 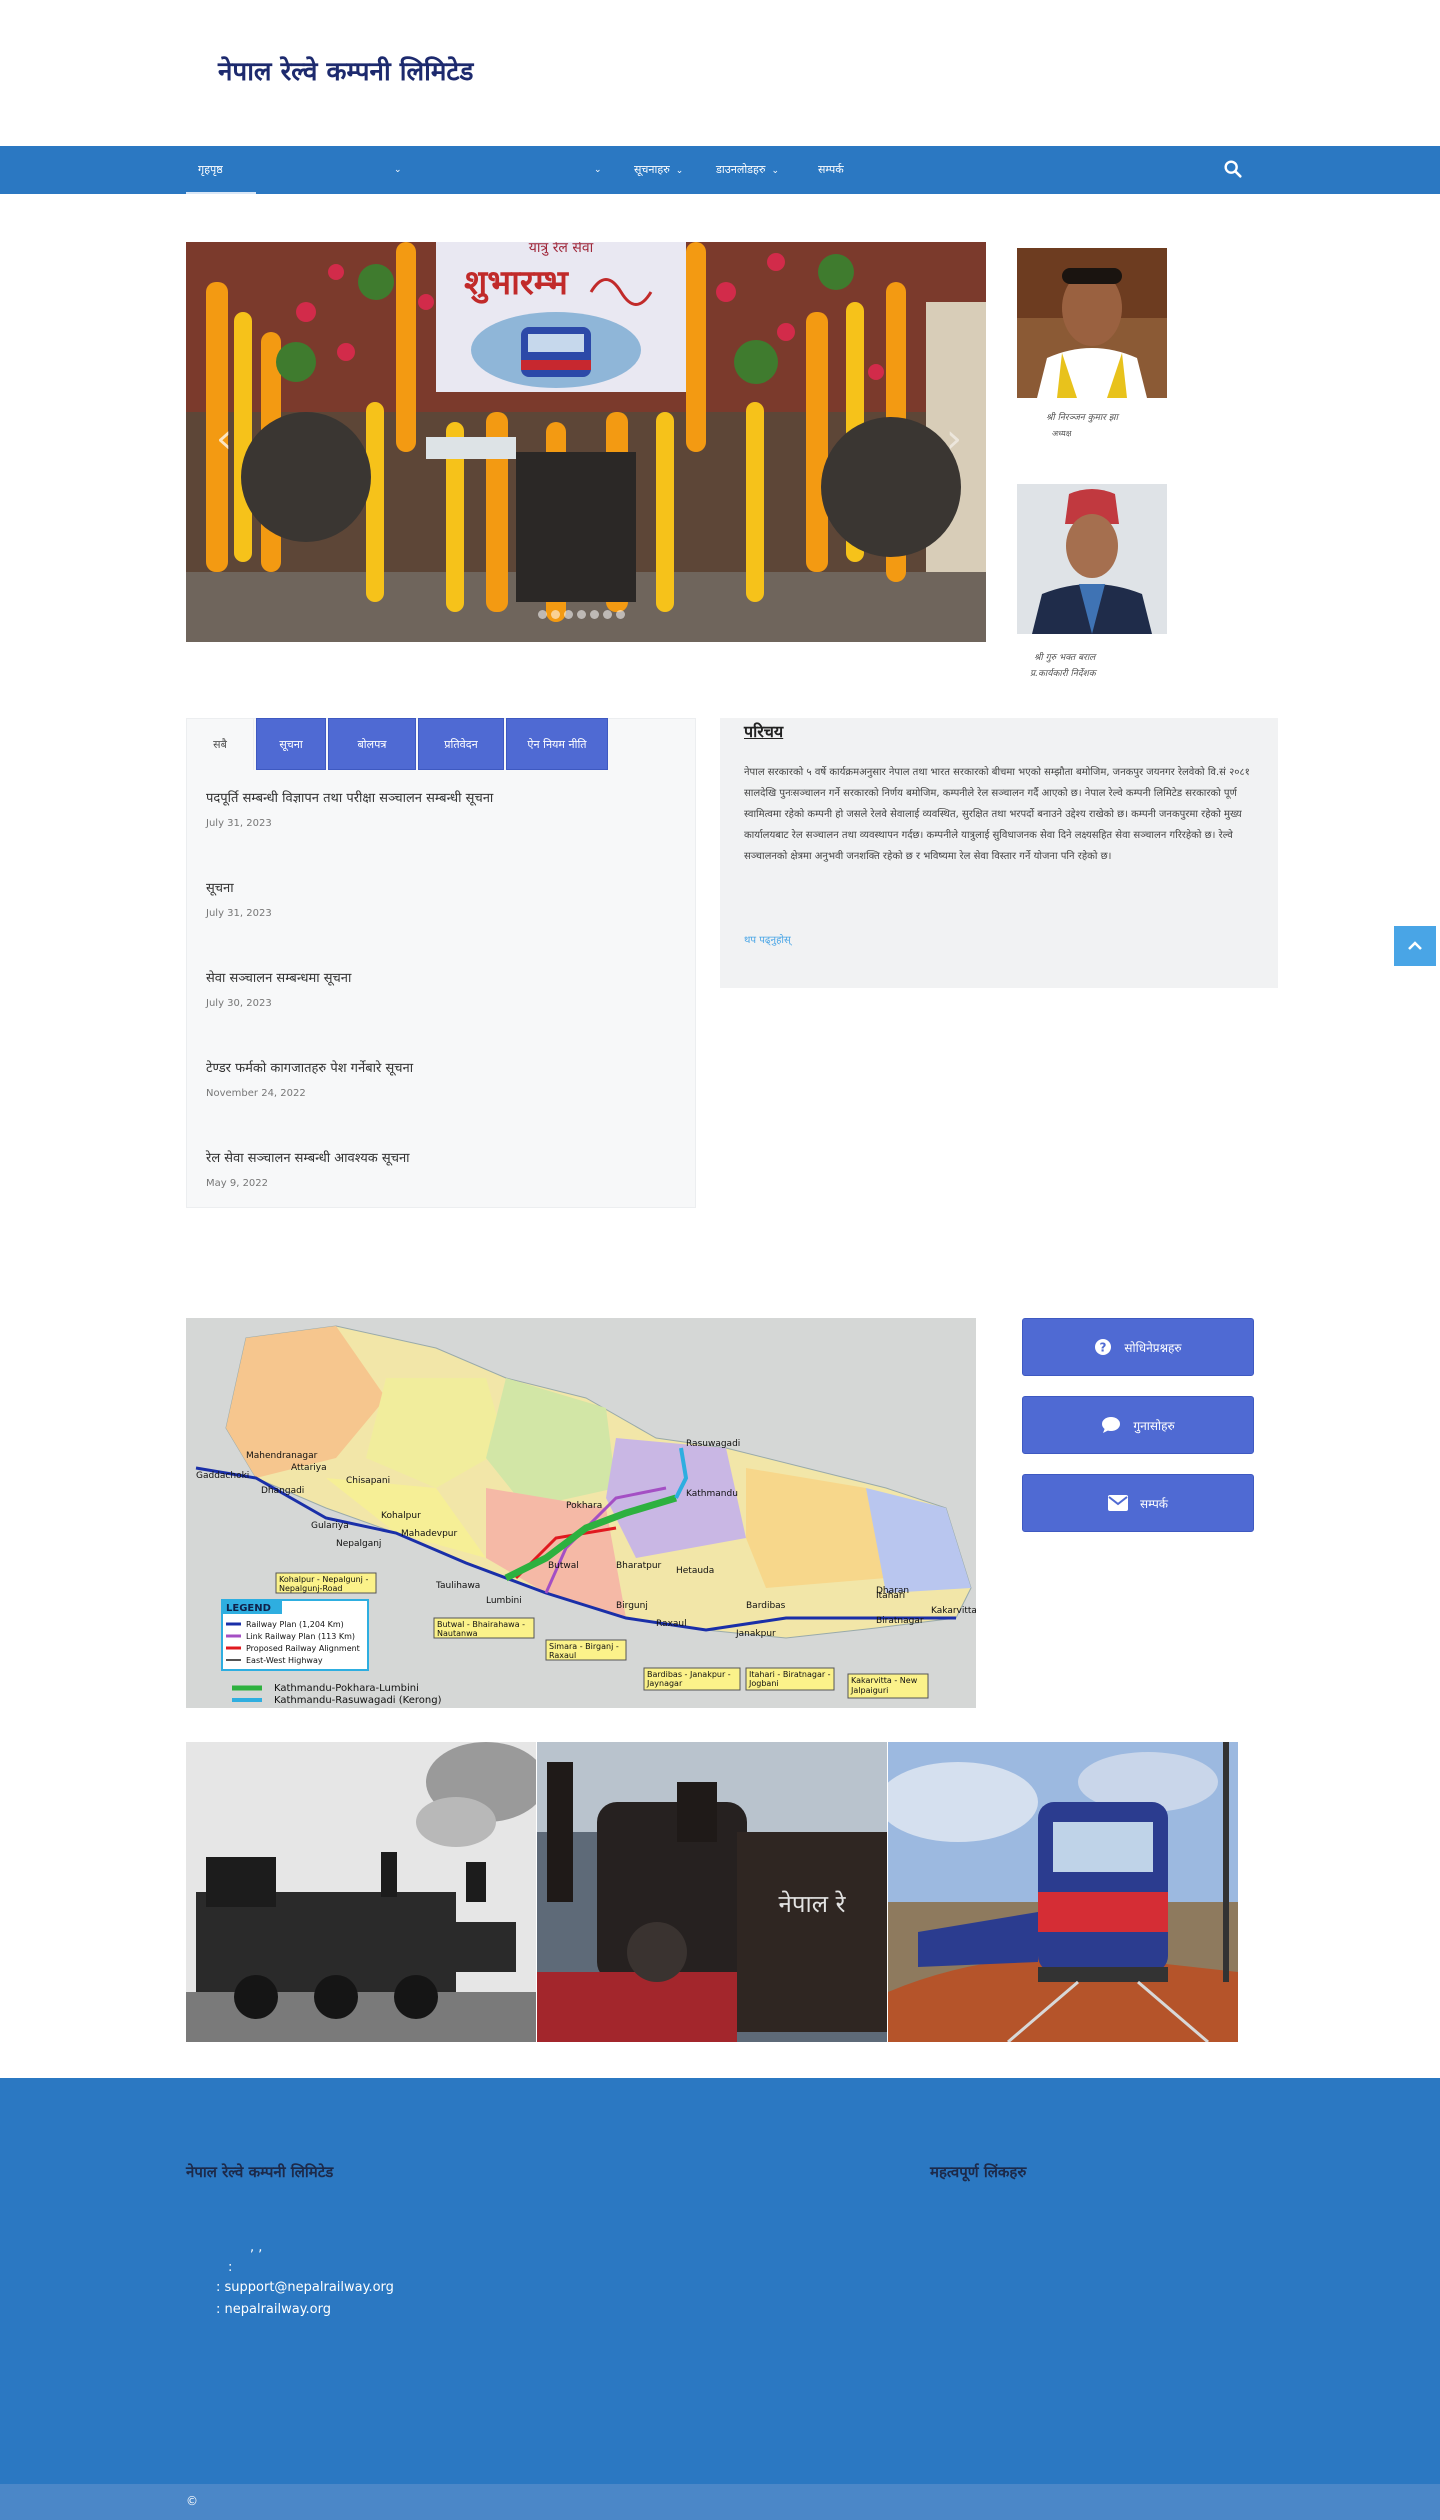 I want to click on footer-email: : support@nepalrailway.org, so click(x=305, y=2287).